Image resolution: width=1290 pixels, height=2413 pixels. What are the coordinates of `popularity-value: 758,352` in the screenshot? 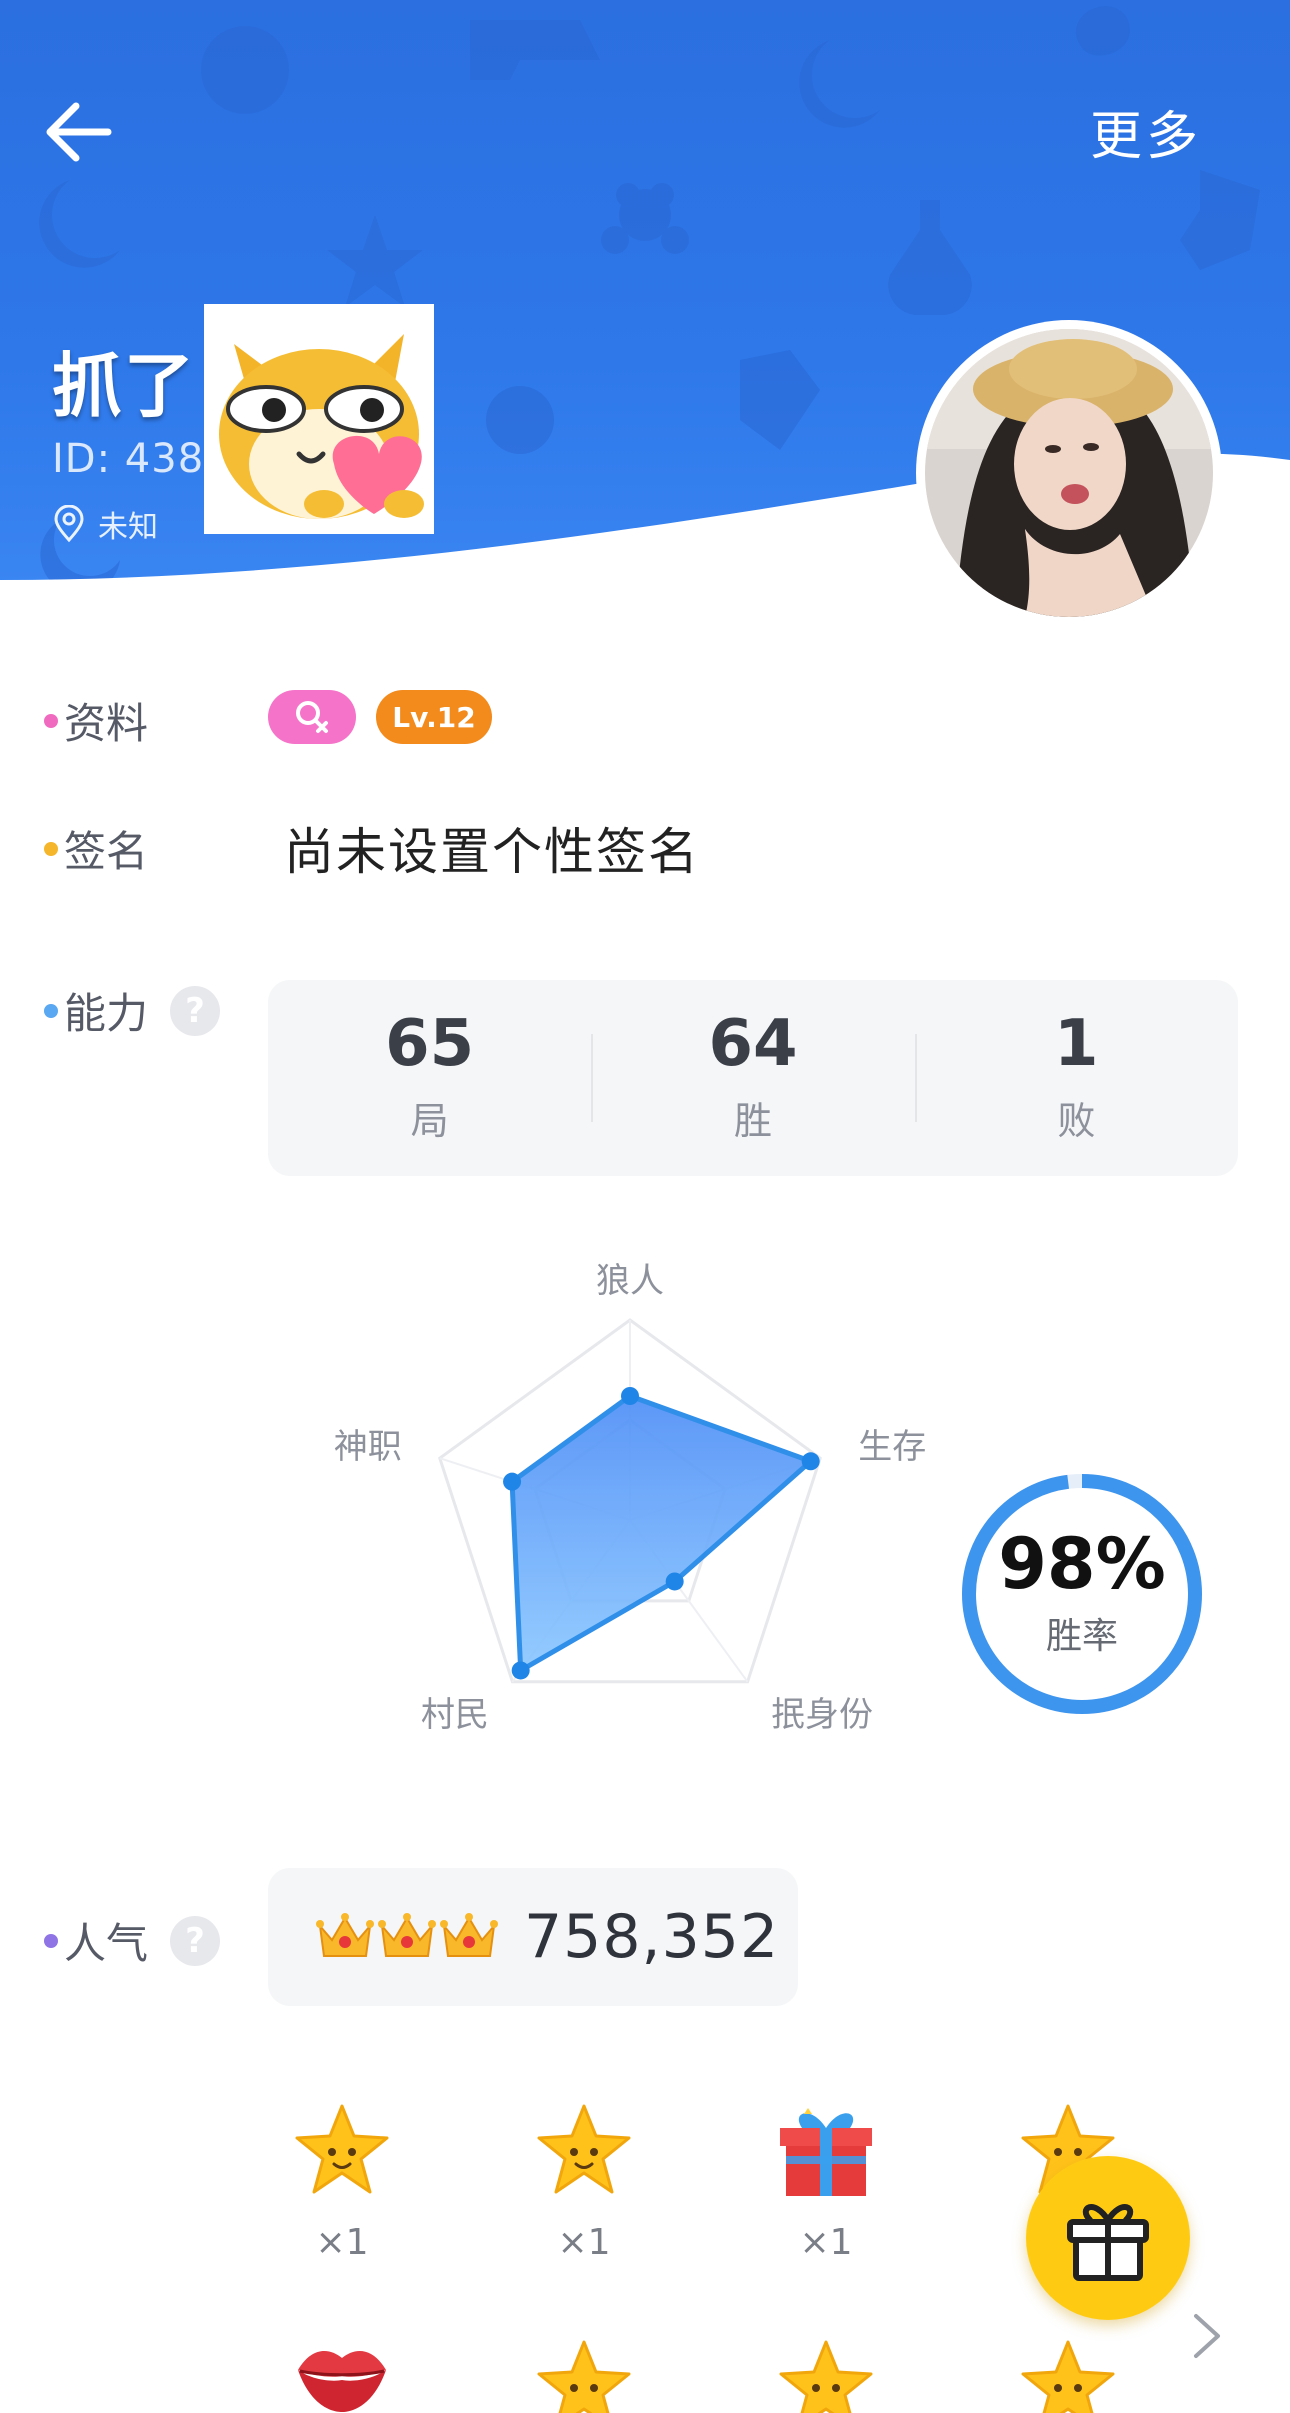 It's located at (652, 1937).